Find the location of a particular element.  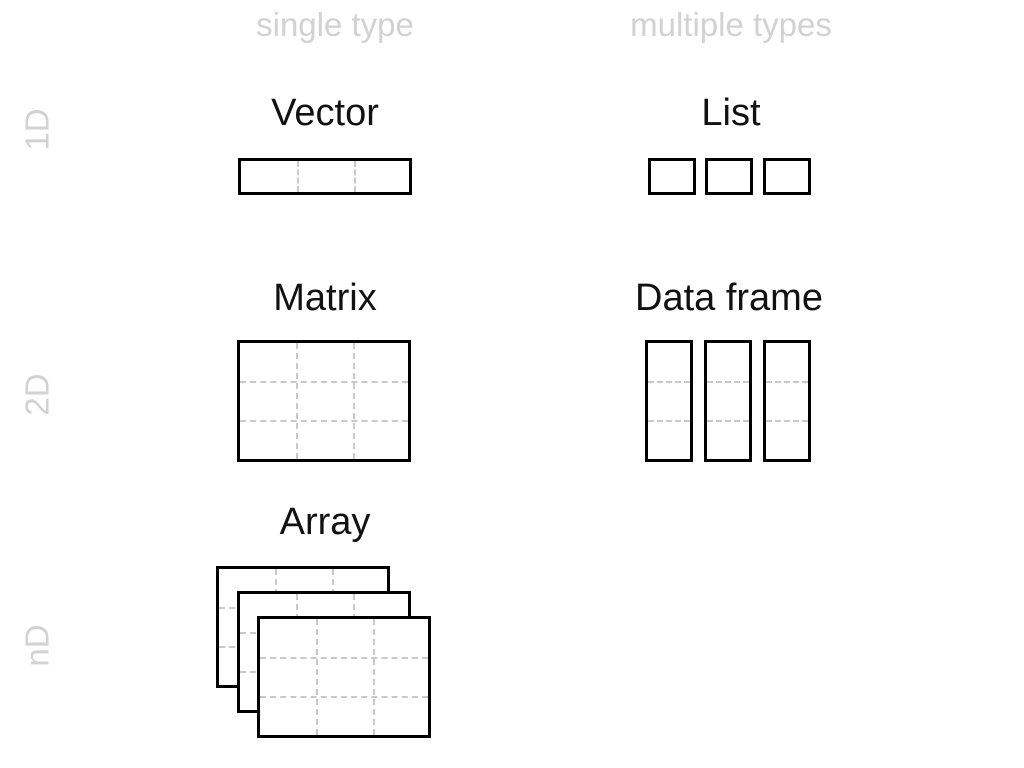

vector-grid-line-v1 is located at coordinates (298, 176).